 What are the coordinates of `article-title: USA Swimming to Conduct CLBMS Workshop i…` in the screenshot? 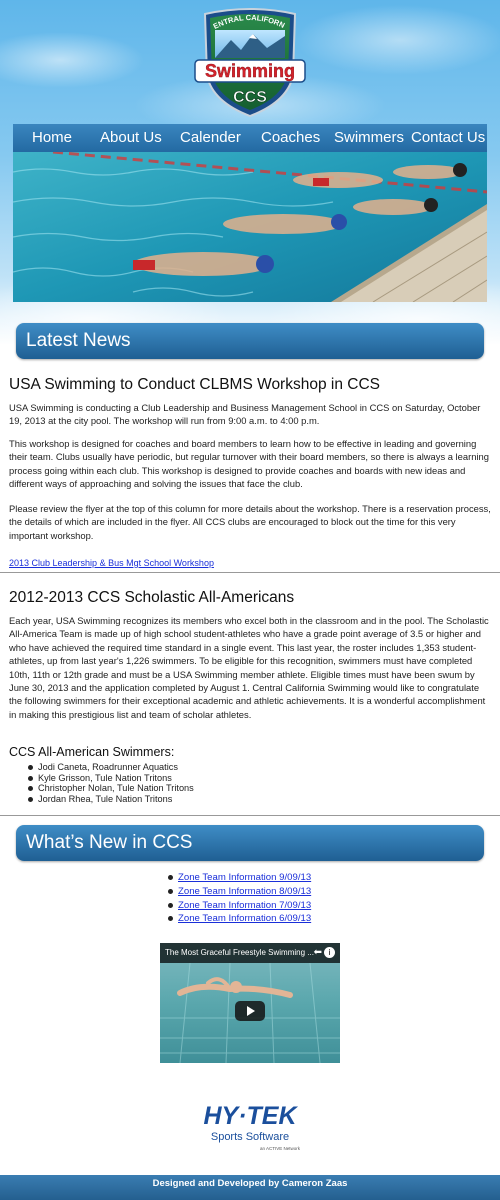 It's located at (194, 384).